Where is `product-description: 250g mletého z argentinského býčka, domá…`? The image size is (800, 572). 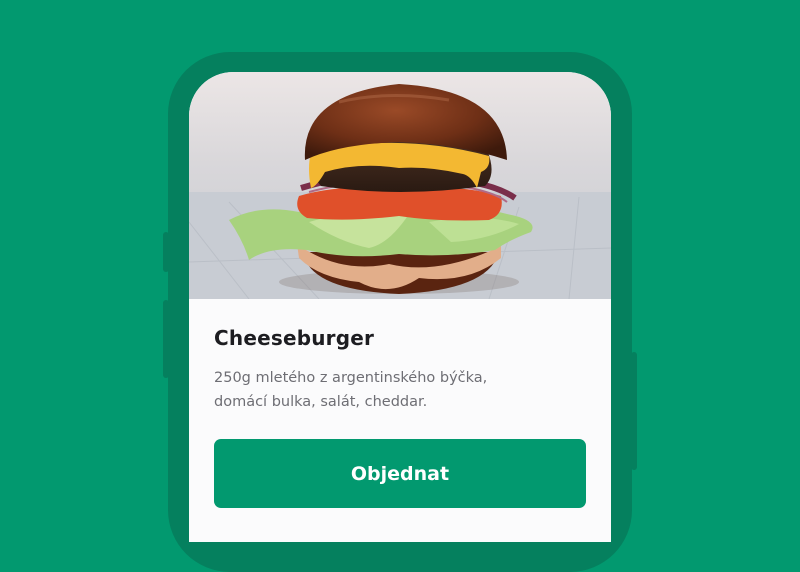
product-description: 250g mletého z argentinského býčka, domá… is located at coordinates (351, 390).